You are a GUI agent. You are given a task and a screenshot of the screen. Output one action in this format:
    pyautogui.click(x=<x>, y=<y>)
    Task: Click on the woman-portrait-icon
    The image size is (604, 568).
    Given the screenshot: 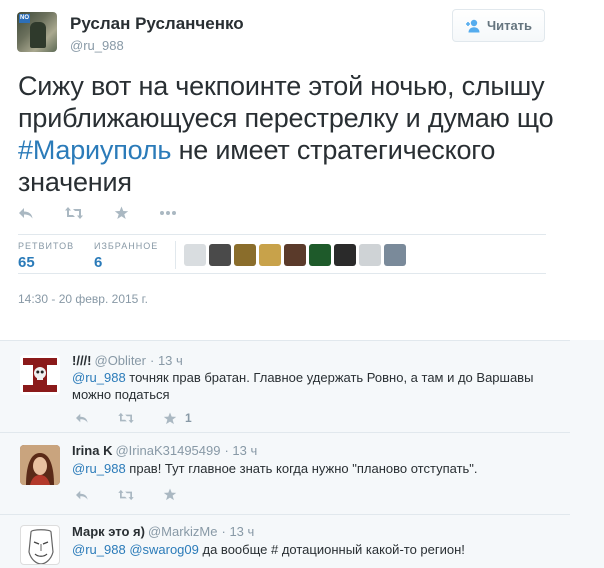 What is the action you would take?
    pyautogui.click(x=40, y=465)
    